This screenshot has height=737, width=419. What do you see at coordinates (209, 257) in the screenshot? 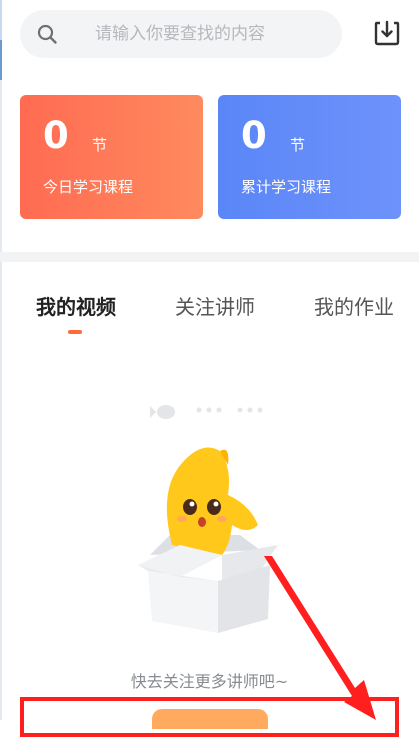
I see `section-divider` at bounding box center [209, 257].